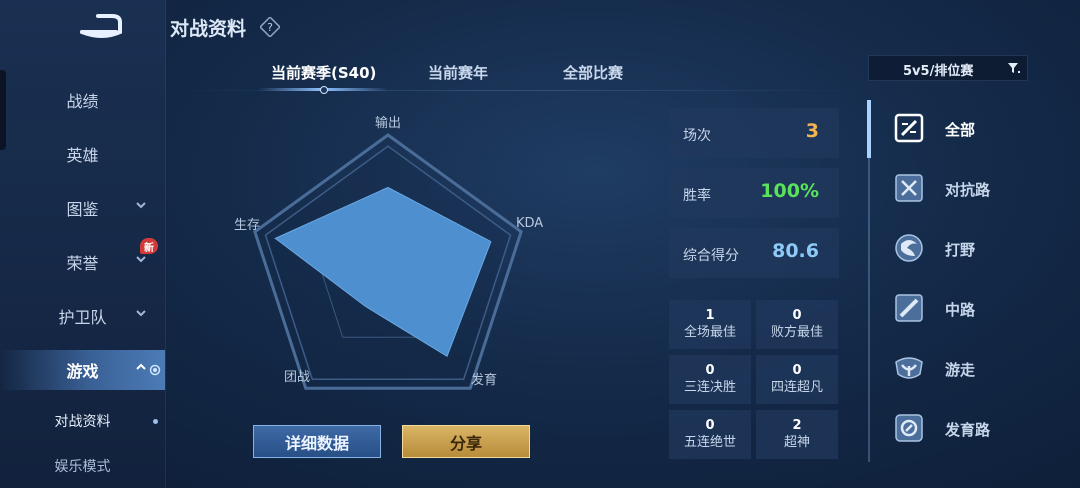 The width and height of the screenshot is (1080, 488). I want to click on honor-label: 超神, so click(796, 442).